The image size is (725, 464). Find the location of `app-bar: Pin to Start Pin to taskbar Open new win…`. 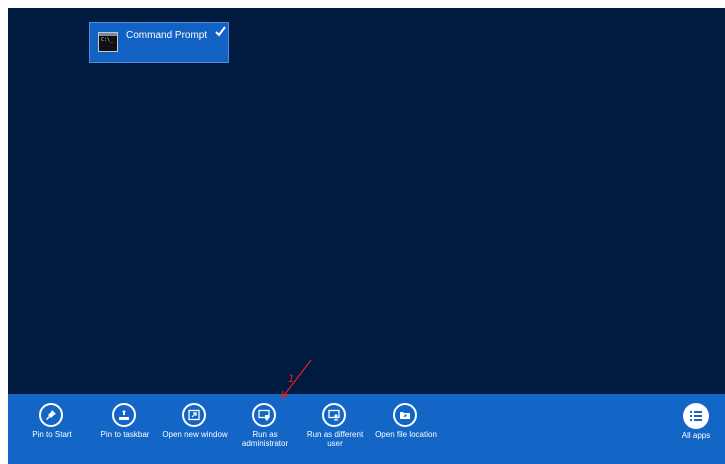

app-bar: Pin to Start Pin to taskbar Open new win… is located at coordinates (366, 429).